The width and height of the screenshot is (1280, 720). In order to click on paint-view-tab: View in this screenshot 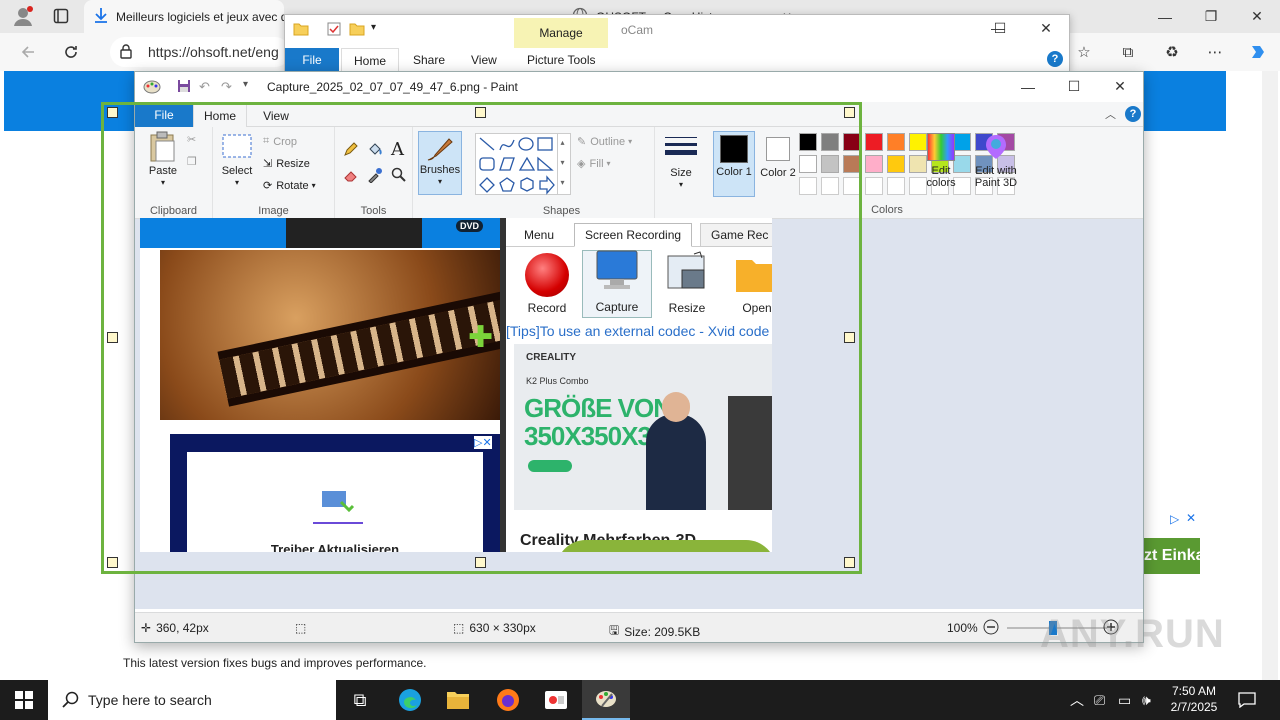, I will do `click(276, 115)`.